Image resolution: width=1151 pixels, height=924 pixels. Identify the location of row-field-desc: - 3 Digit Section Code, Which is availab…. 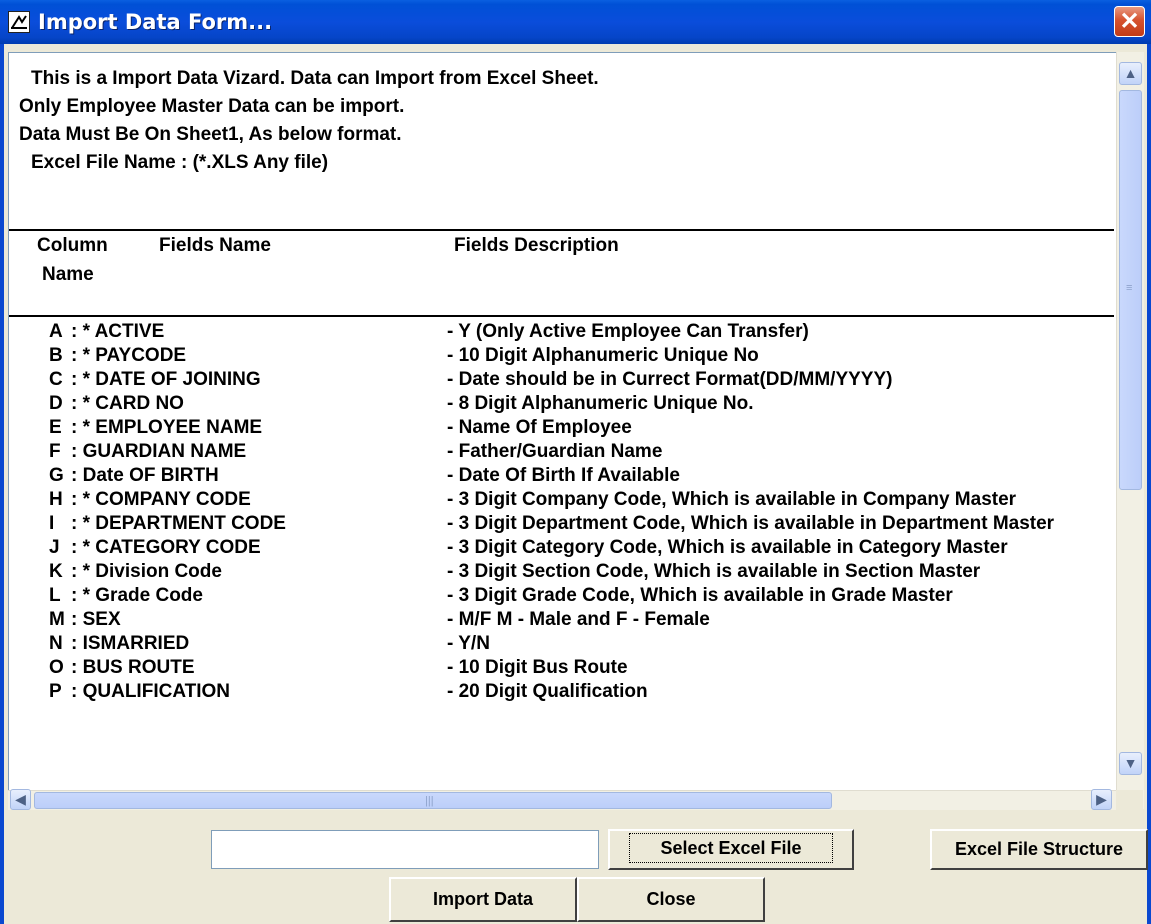
(714, 571).